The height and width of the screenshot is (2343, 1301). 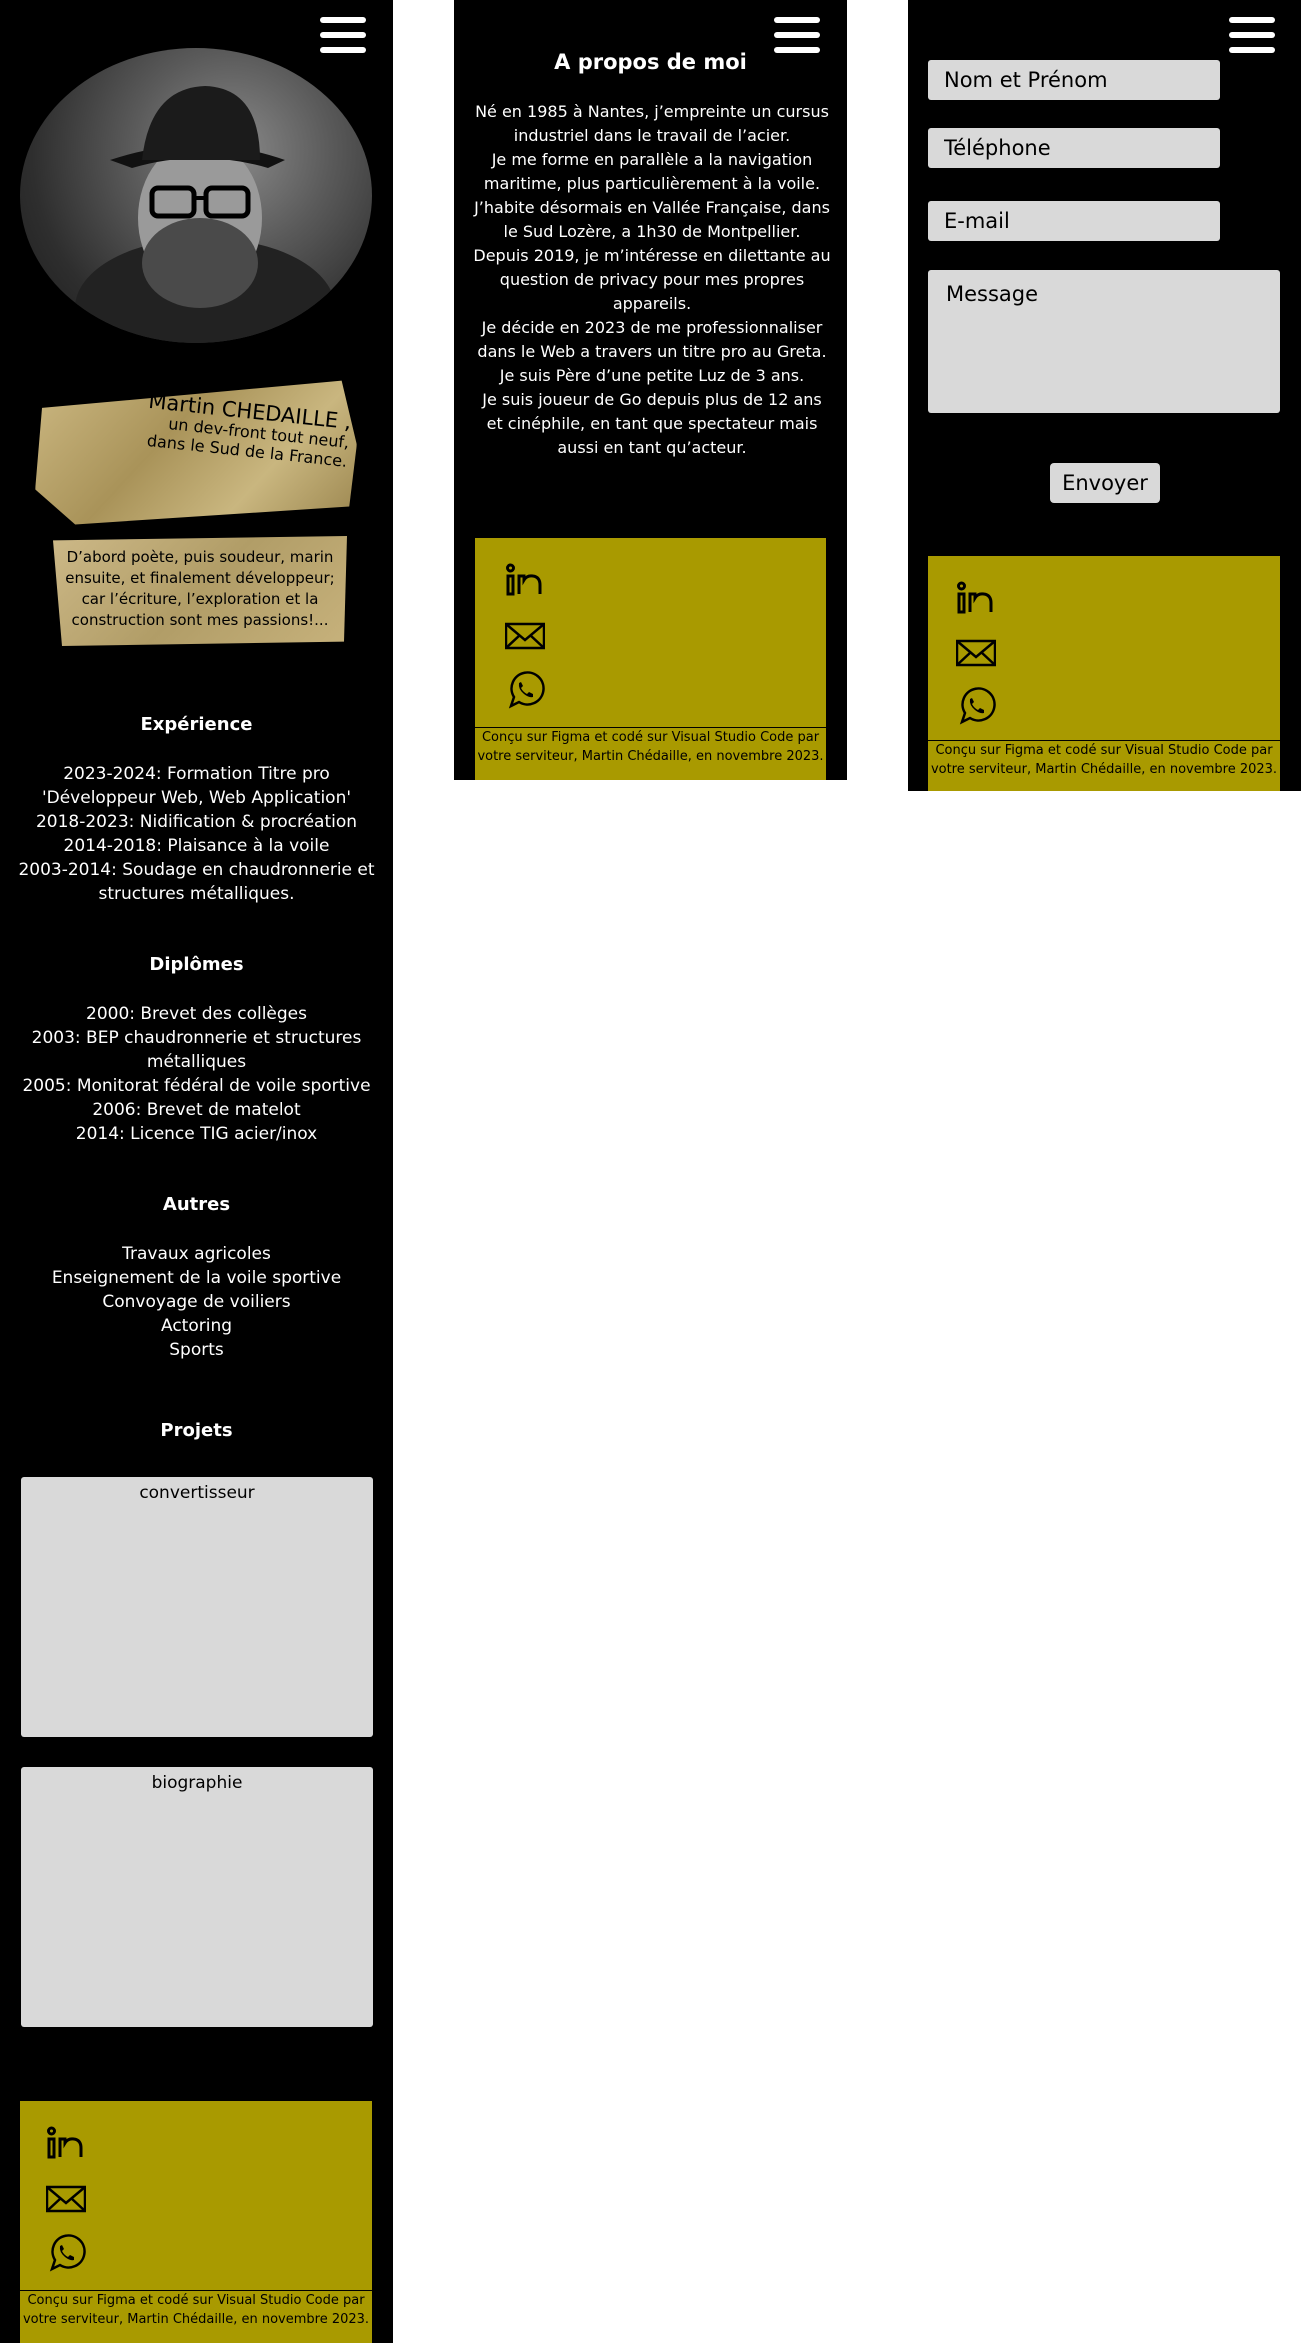 What do you see at coordinates (196, 1110) in the screenshot?
I see `list-item: 2006: Brevet de matelot` at bounding box center [196, 1110].